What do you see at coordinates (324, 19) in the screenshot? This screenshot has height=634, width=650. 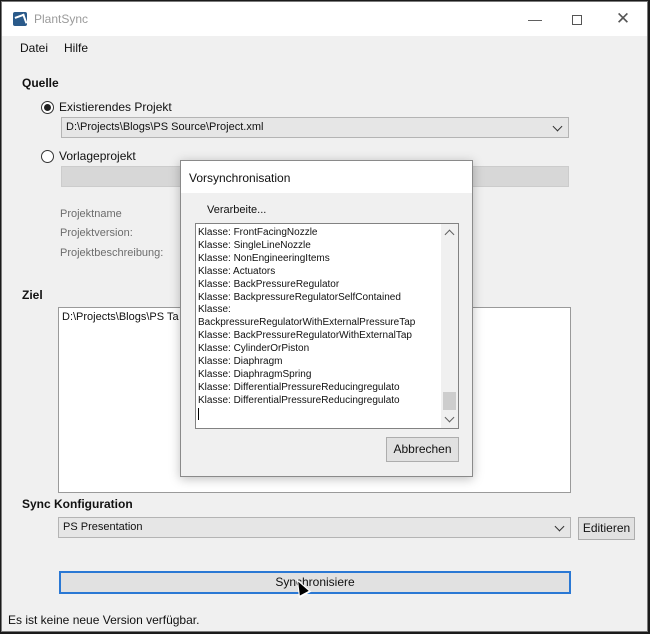 I see `title-bar: PlantSync — ✕` at bounding box center [324, 19].